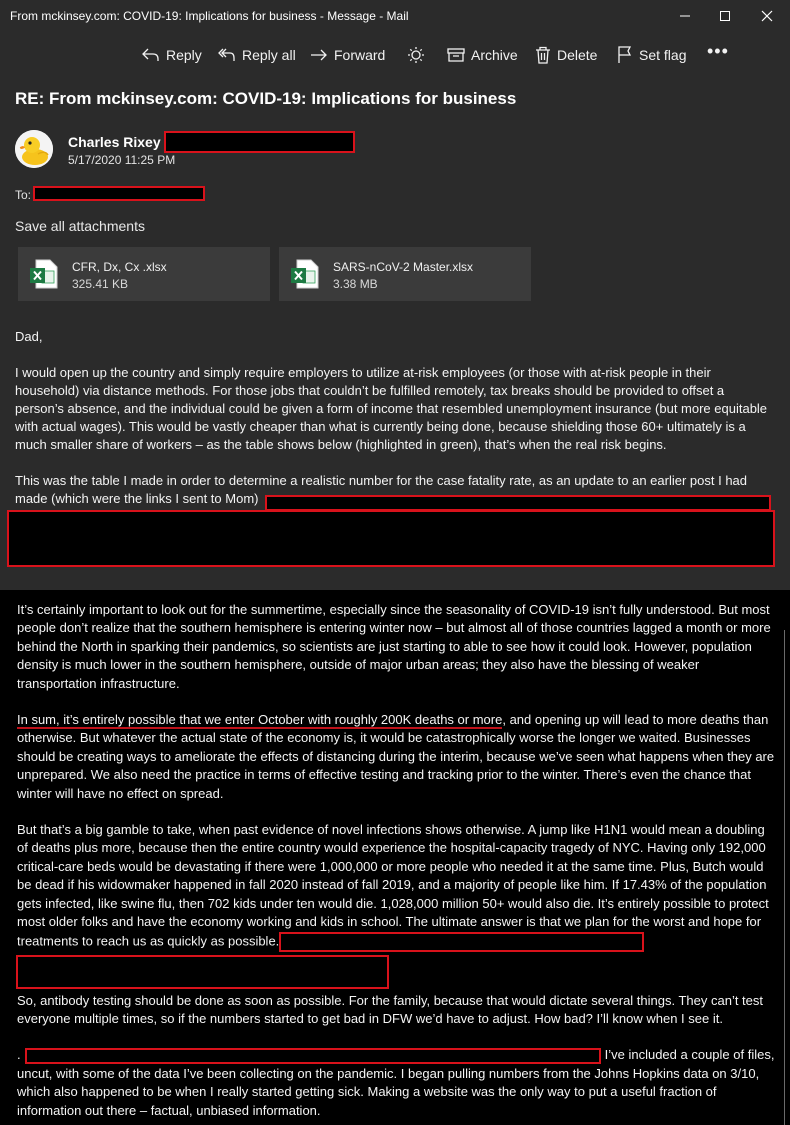 The width and height of the screenshot is (790, 1125). Describe the element at coordinates (403, 267) in the screenshot. I see `attachment-name: SARS-nCoV-2 Master.xlsx` at that location.